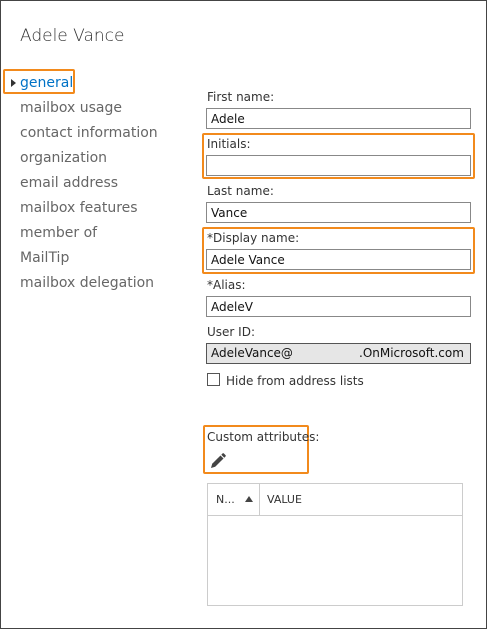 This screenshot has height=629, width=487. Describe the element at coordinates (59, 233) in the screenshot. I see `nav-item-label: member of` at that location.